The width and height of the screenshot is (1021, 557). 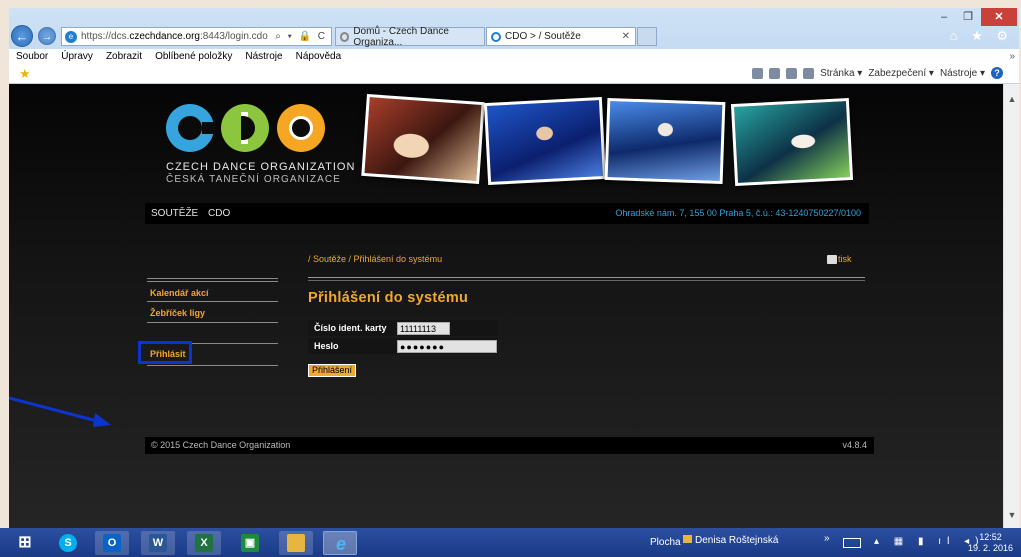 I want to click on taskbar-store: ▣, so click(x=250, y=543).